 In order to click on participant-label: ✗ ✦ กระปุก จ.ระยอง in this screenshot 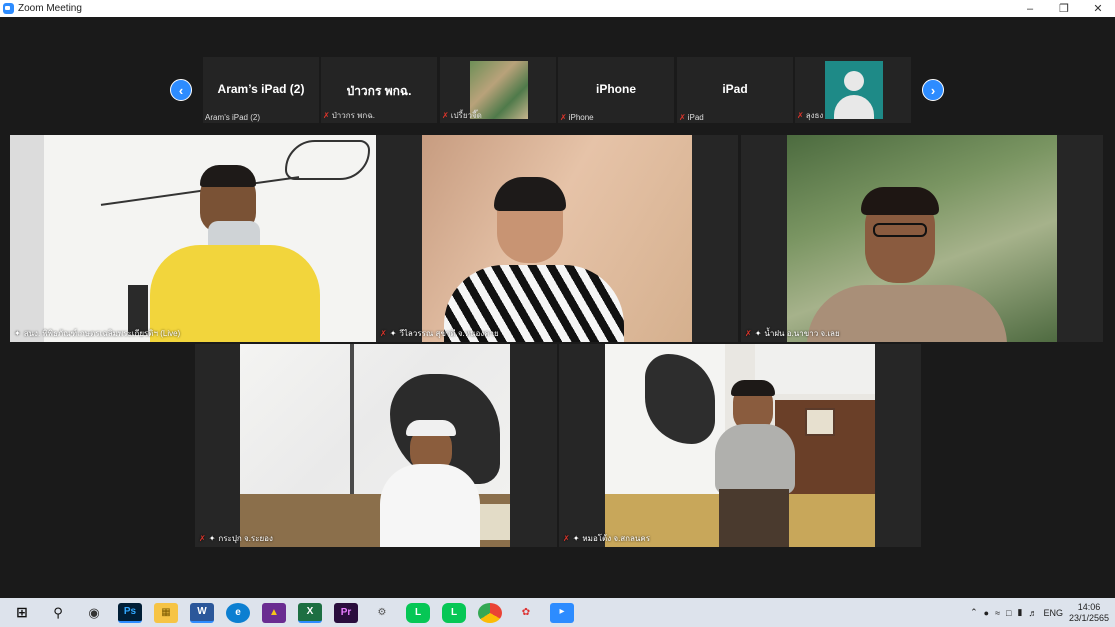, I will do `click(236, 538)`.